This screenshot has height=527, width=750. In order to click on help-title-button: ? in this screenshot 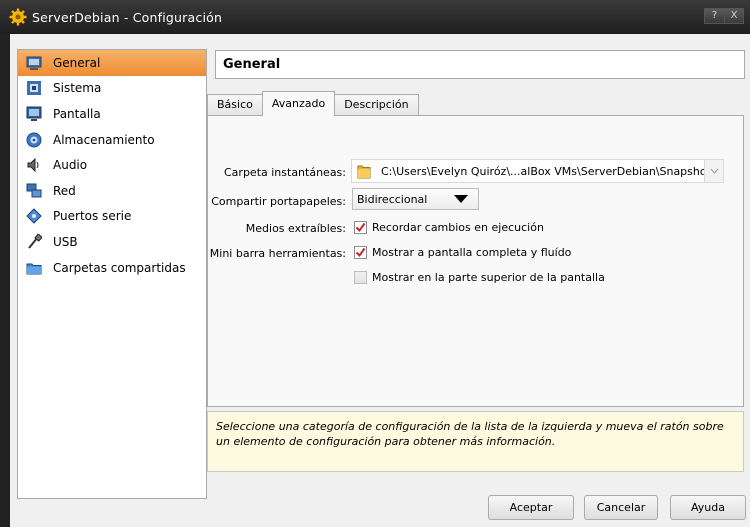, I will do `click(714, 16)`.